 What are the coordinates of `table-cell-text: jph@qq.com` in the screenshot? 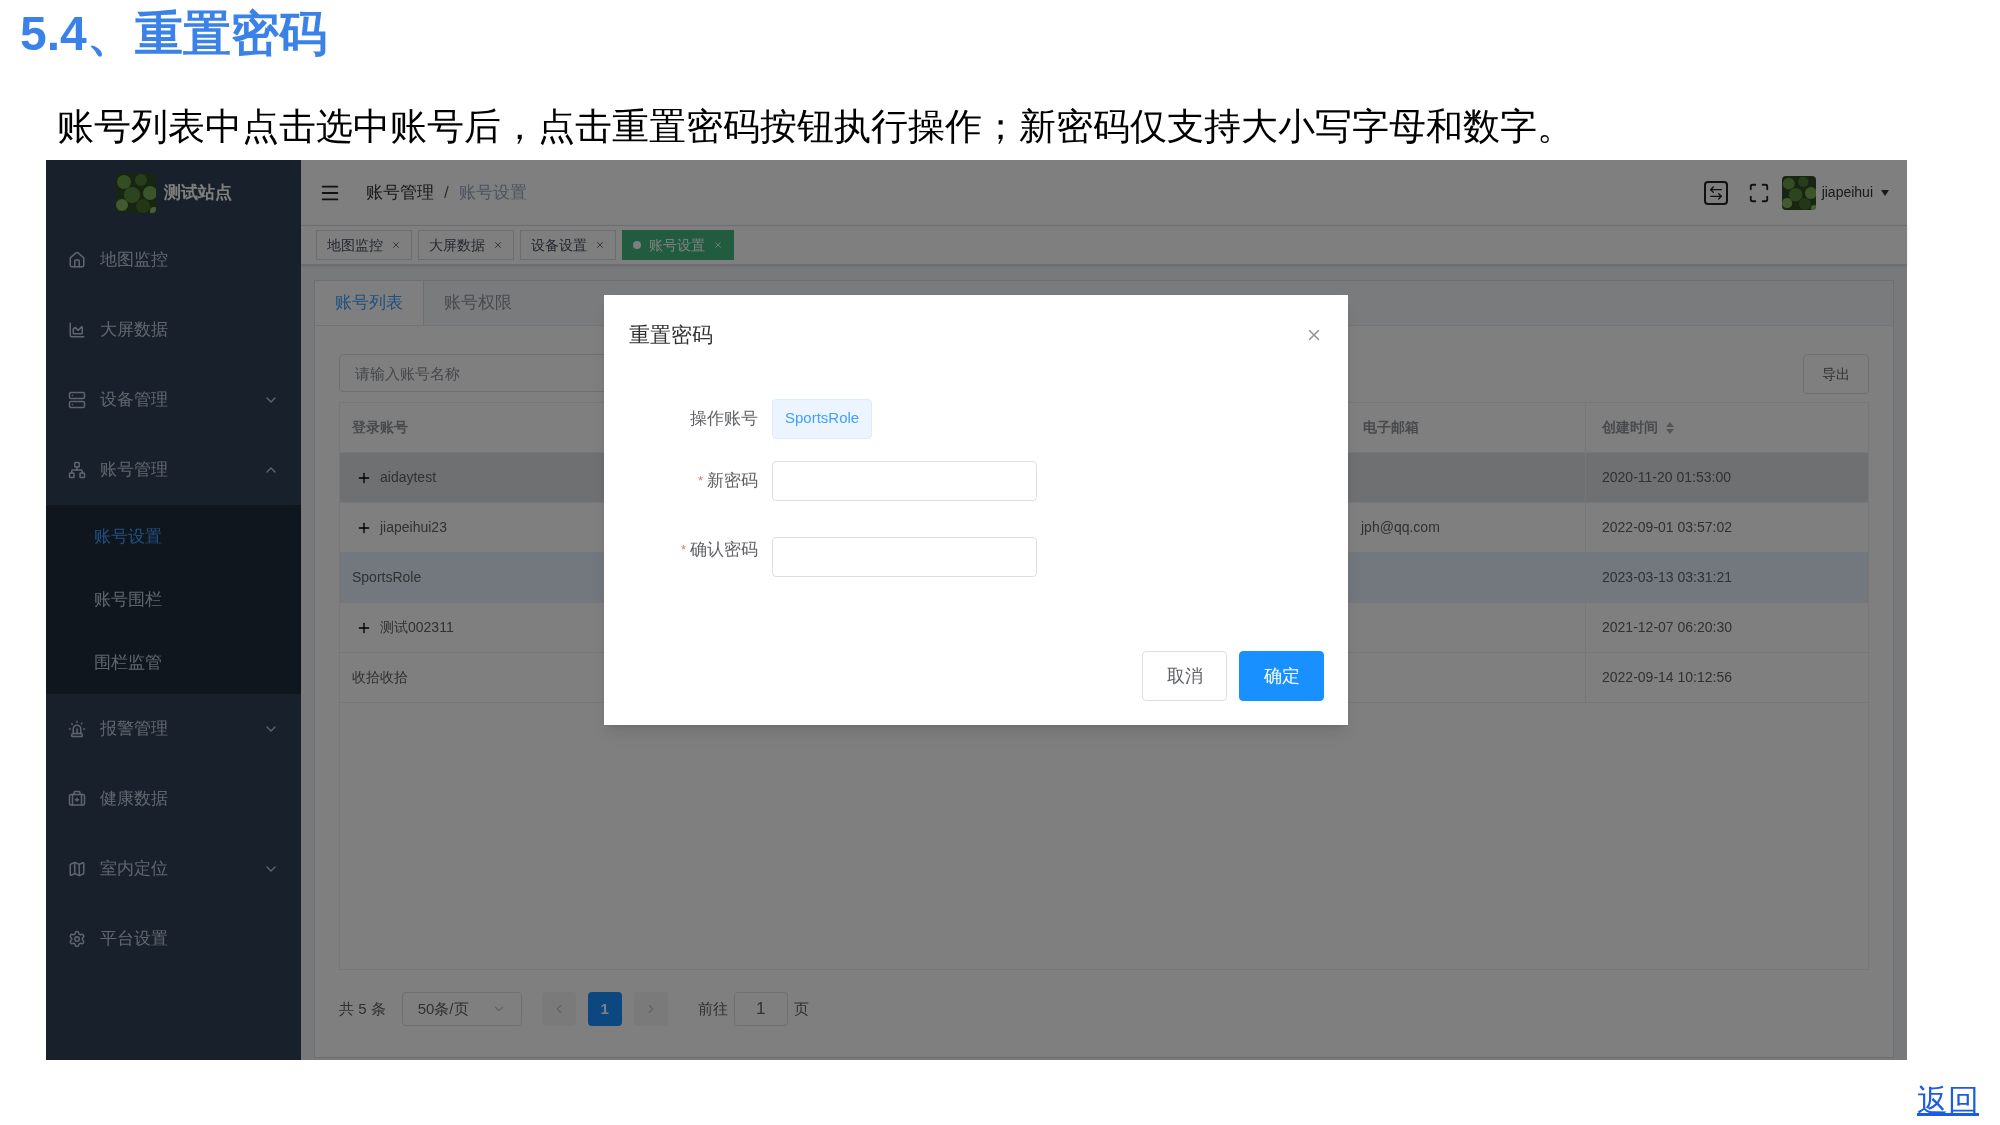 It's located at (1400, 527).